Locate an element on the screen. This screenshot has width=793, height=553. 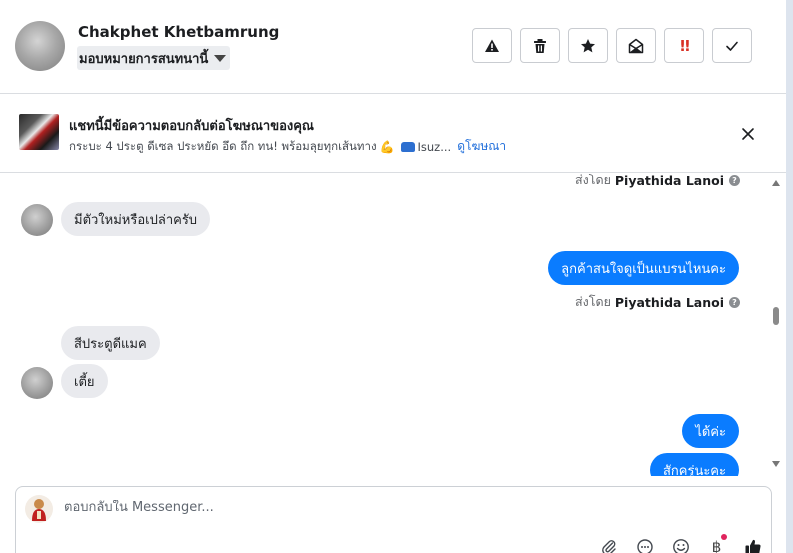
scroll-up-arrow-icon is located at coordinates (776, 183).